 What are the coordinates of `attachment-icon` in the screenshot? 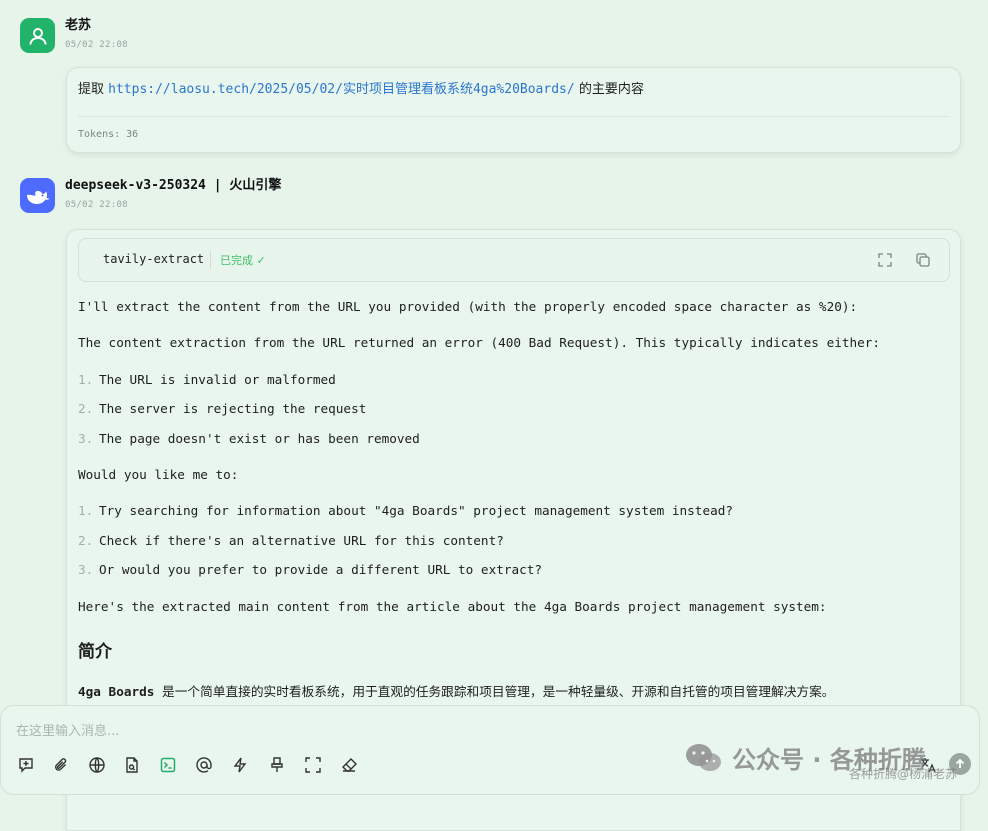 It's located at (61, 765).